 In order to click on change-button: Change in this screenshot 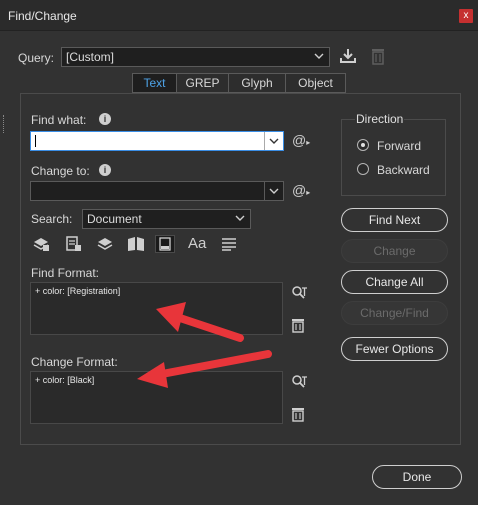, I will do `click(394, 251)`.